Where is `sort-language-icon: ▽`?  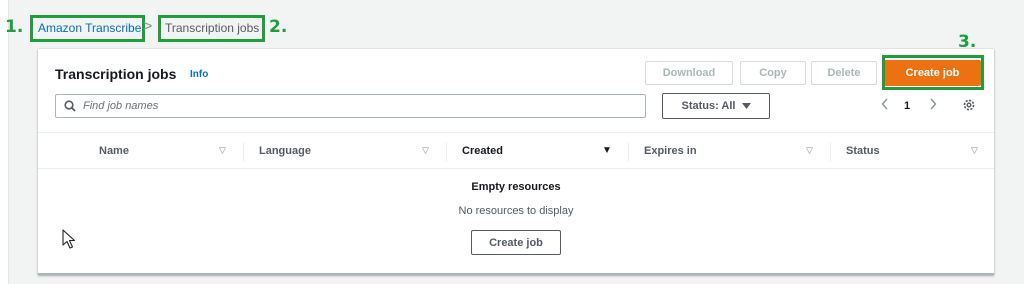 sort-language-icon: ▽ is located at coordinates (425, 150).